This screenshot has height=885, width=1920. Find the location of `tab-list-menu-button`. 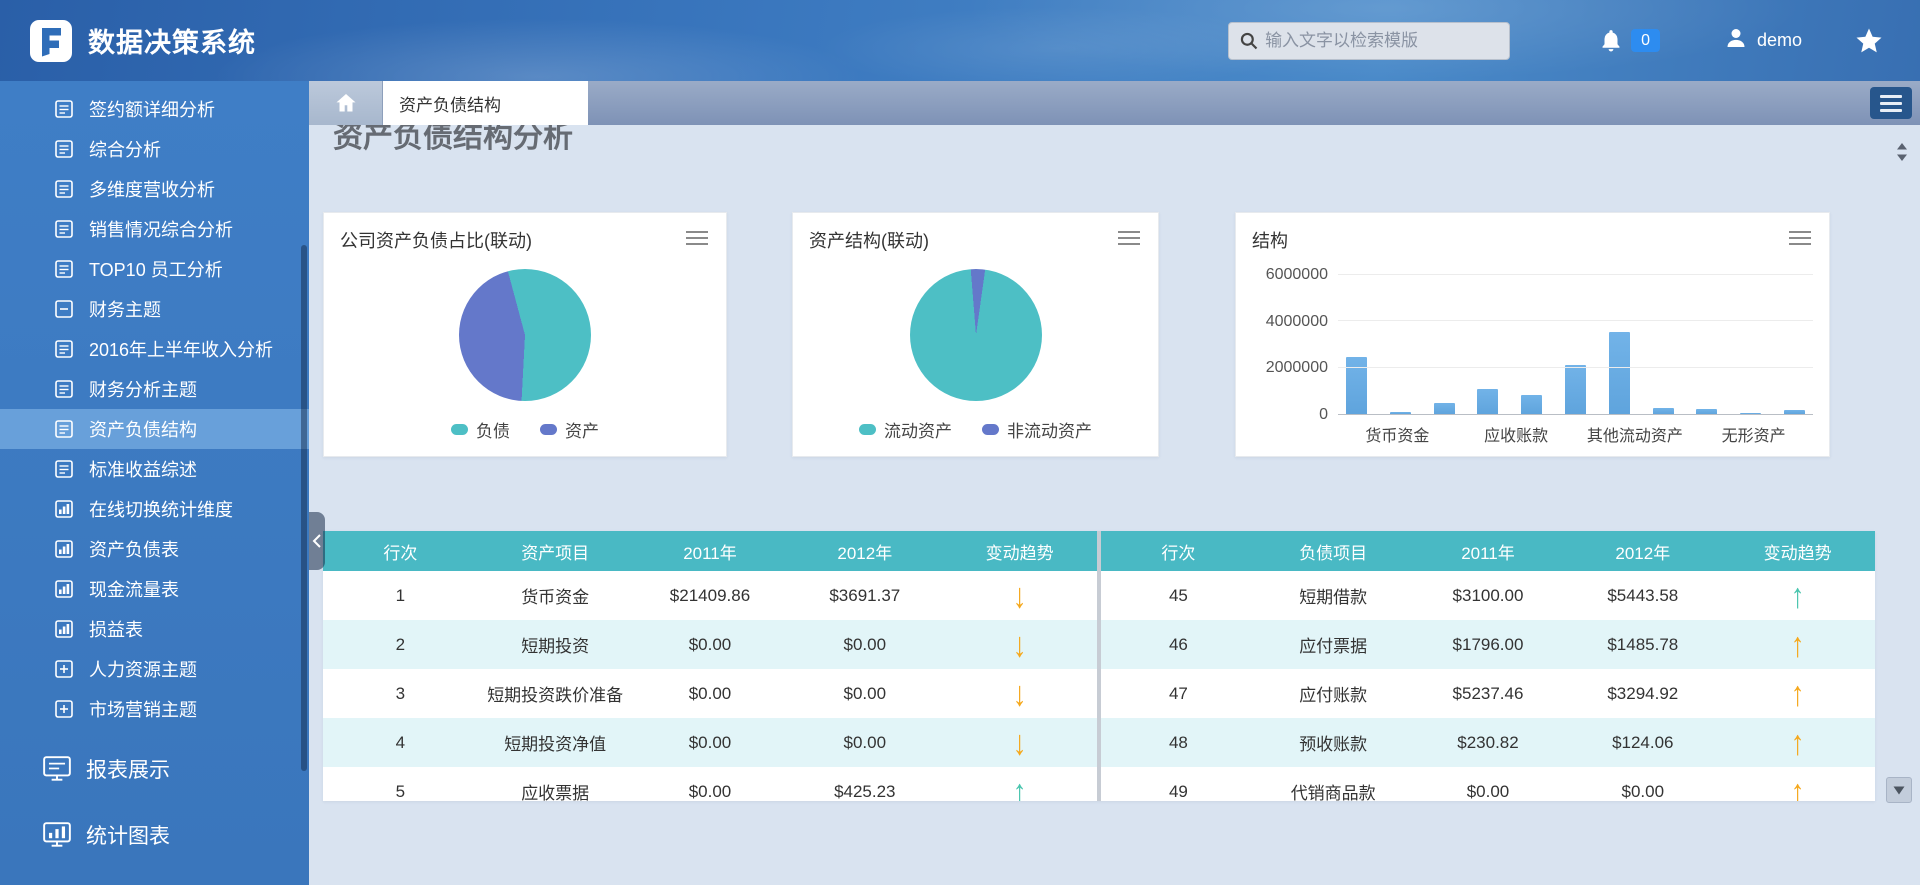

tab-list-menu-button is located at coordinates (1891, 103).